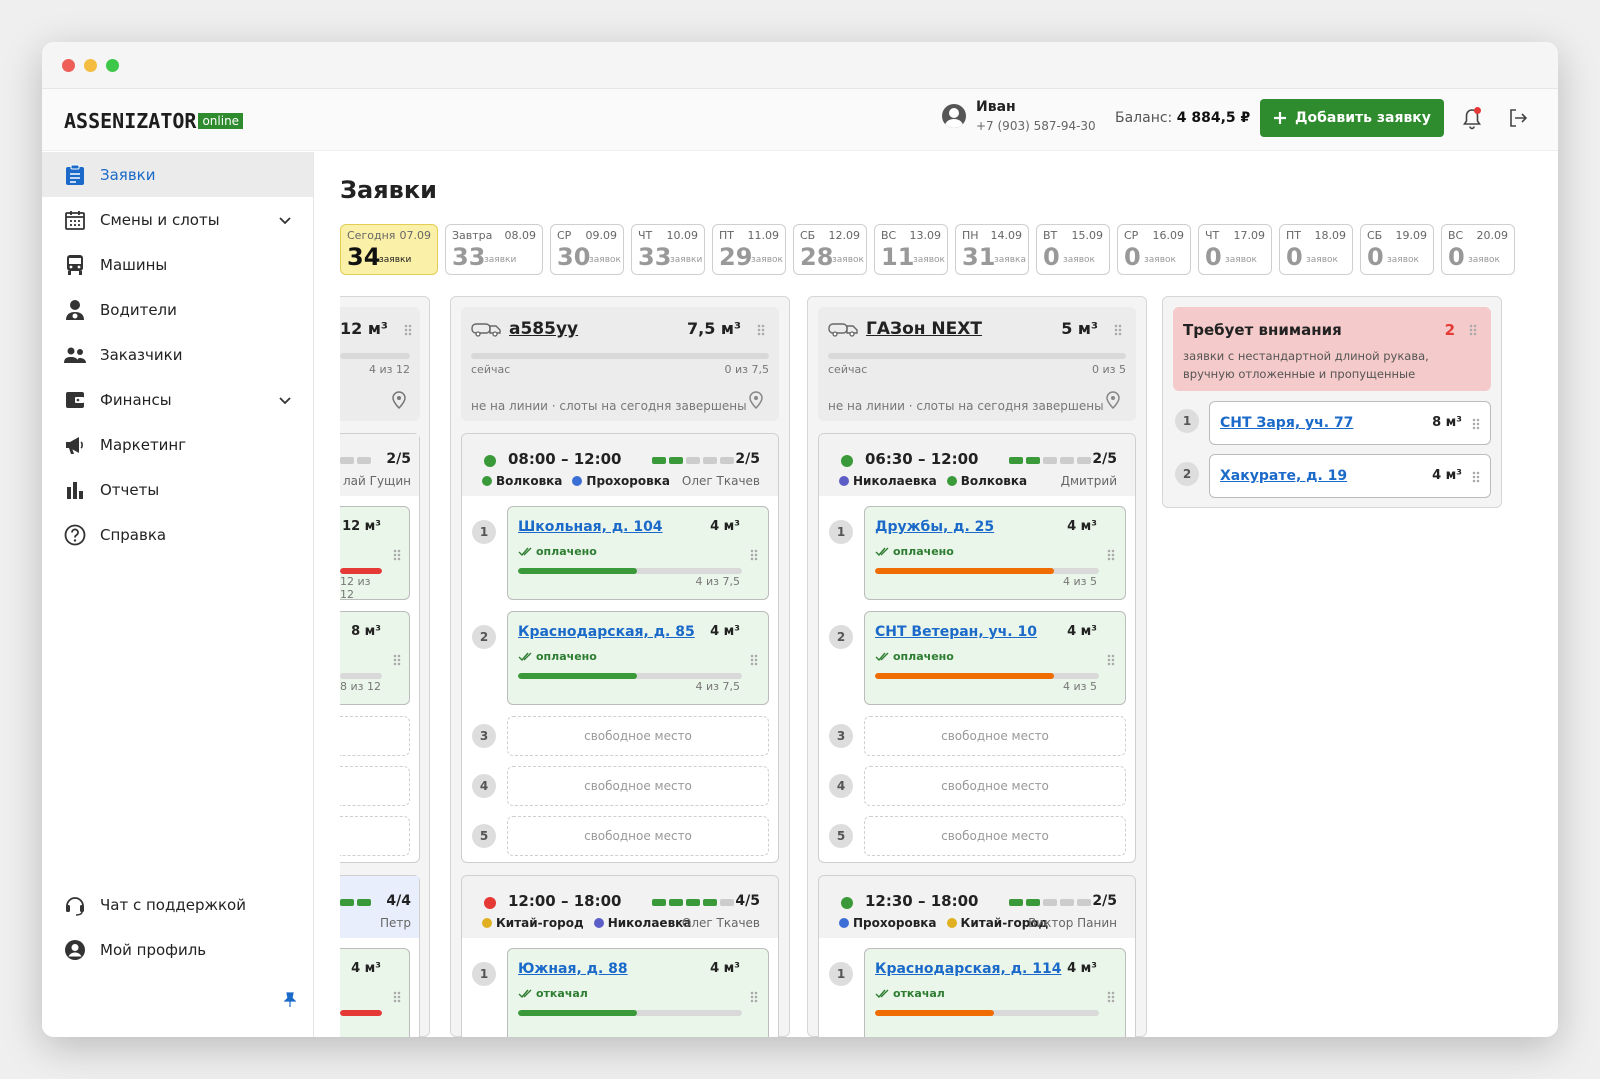 The width and height of the screenshot is (1600, 1079). Describe the element at coordinates (995, 553) in the screenshot. I see `order-card: Дружбы, д. 25 4 м³ оплачено 4 из 5` at that location.